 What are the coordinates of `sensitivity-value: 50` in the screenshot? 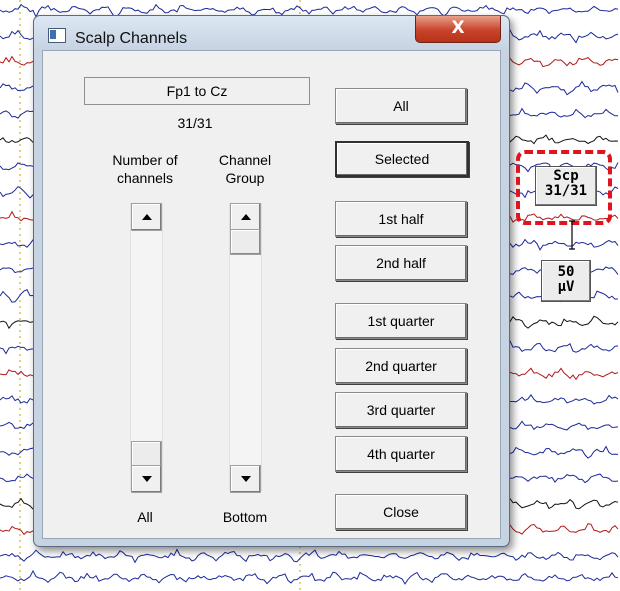 It's located at (566, 272).